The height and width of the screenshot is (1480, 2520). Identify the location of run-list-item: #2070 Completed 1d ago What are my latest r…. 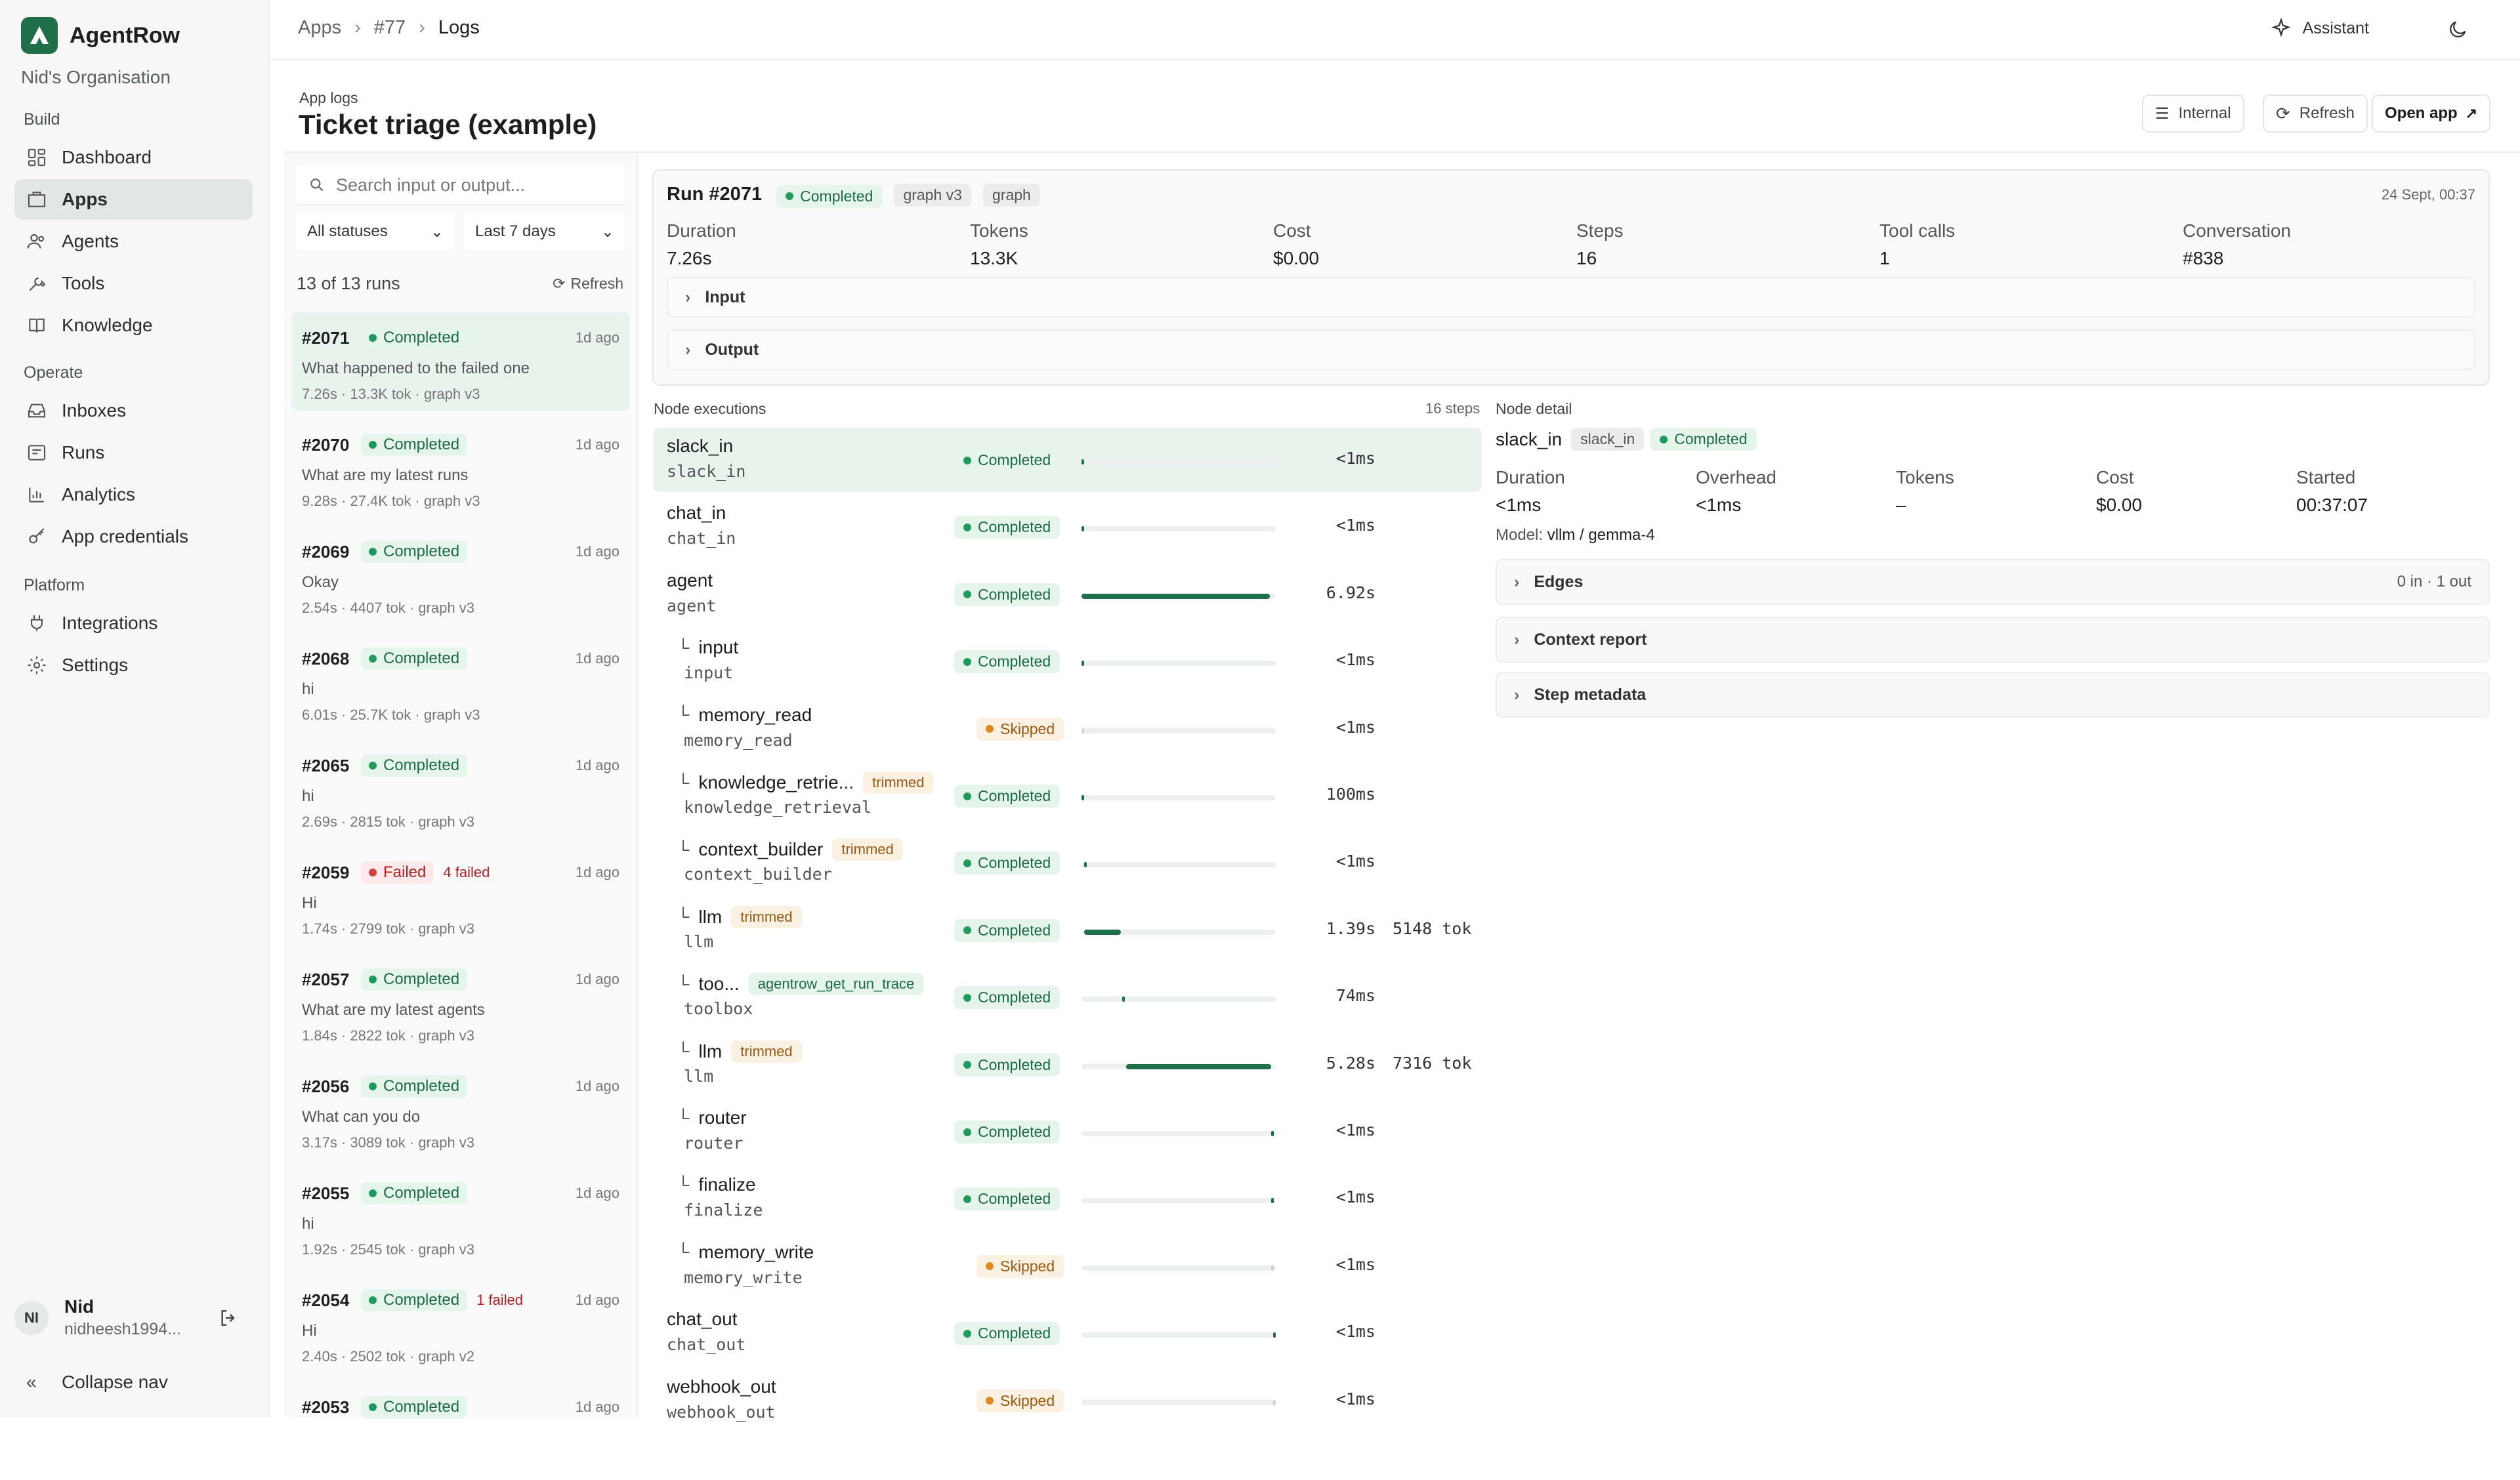
(460, 468).